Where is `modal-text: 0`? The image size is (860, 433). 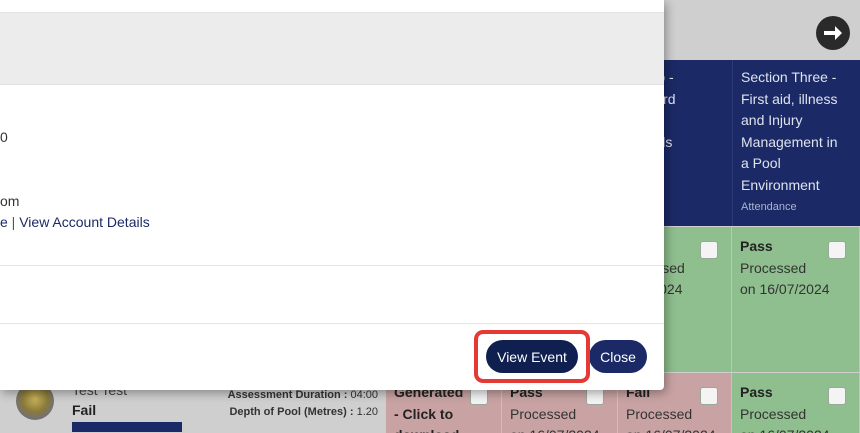
modal-text: 0 is located at coordinates (4, 137).